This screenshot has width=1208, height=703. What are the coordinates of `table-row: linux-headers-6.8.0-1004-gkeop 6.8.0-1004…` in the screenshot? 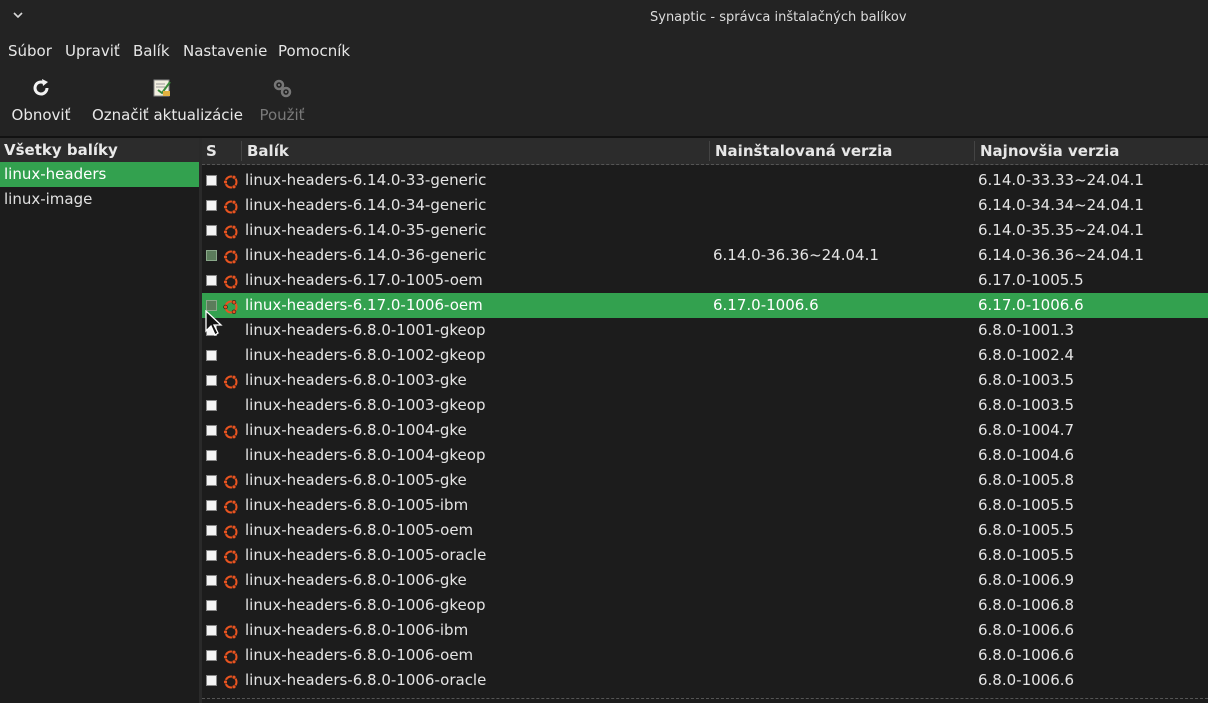 It's located at (705, 455).